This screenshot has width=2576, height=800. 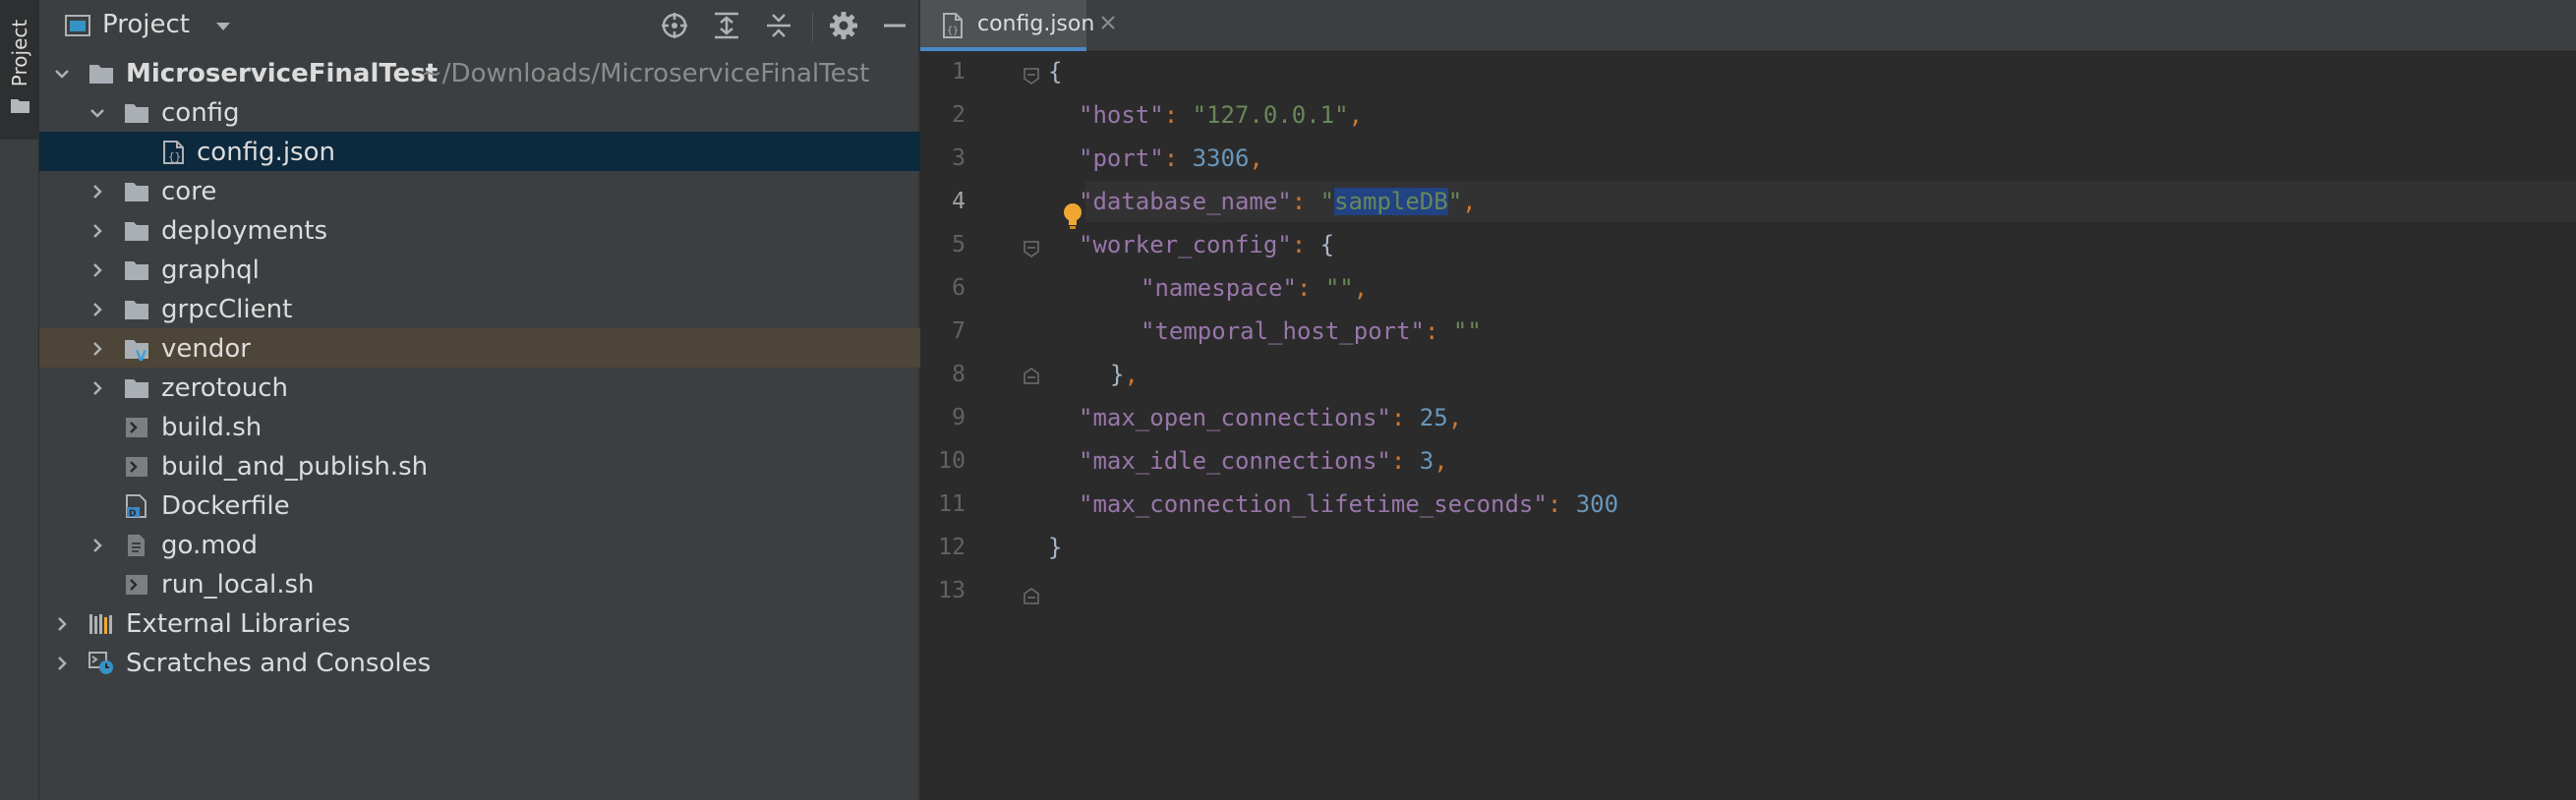 I want to click on shell-script-icon, so click(x=136, y=428).